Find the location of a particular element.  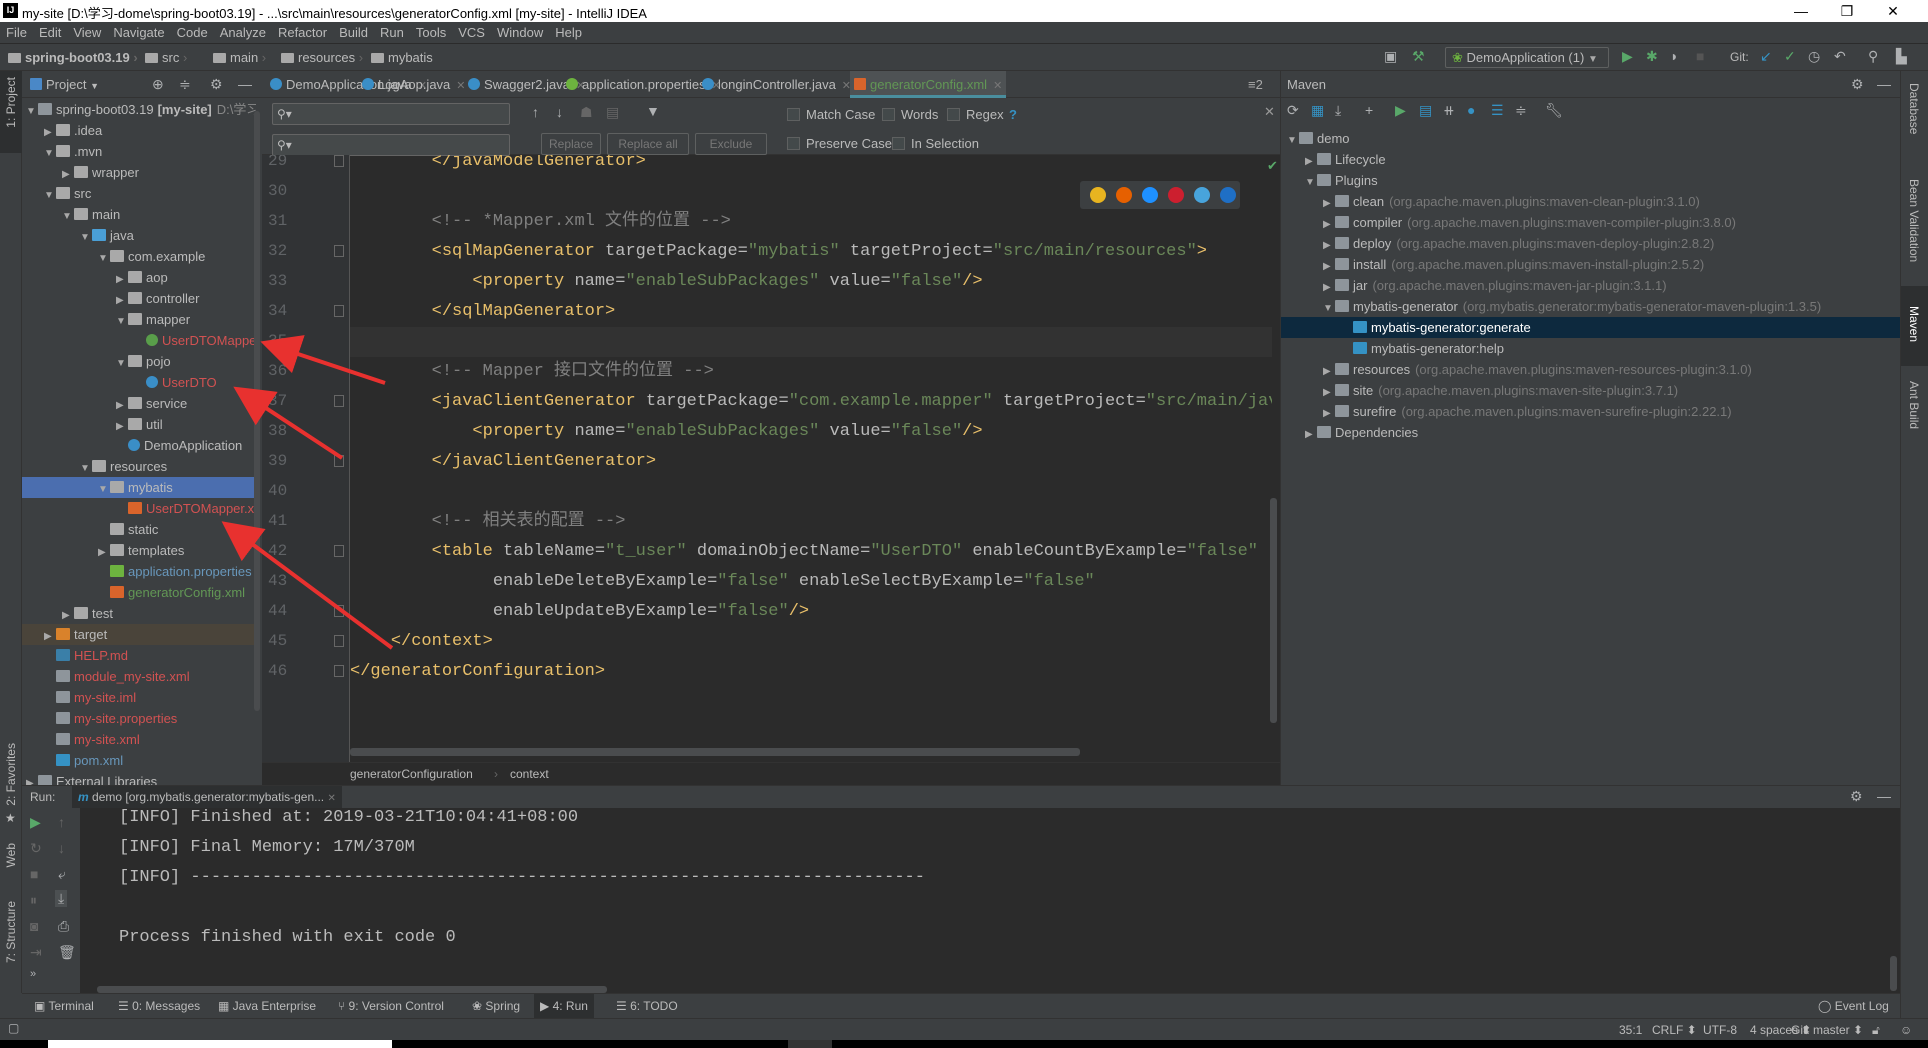

menu-build: Build is located at coordinates (353, 31).